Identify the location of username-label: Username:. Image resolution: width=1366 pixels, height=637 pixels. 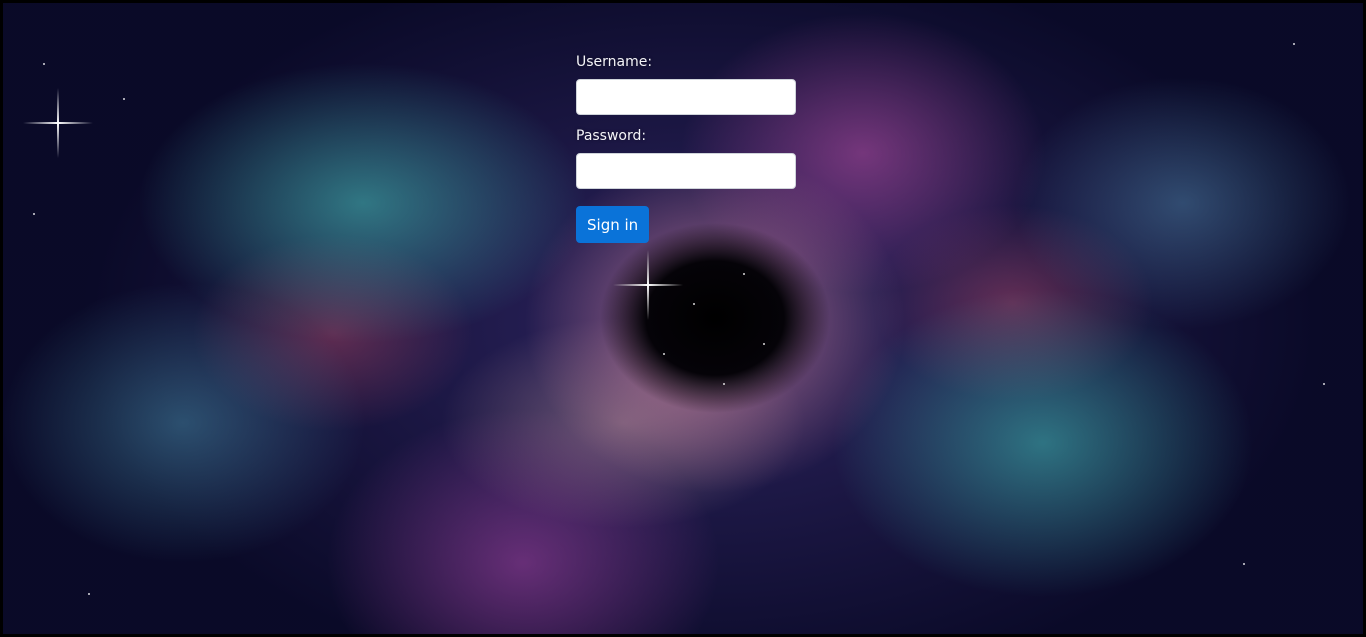
(614, 62).